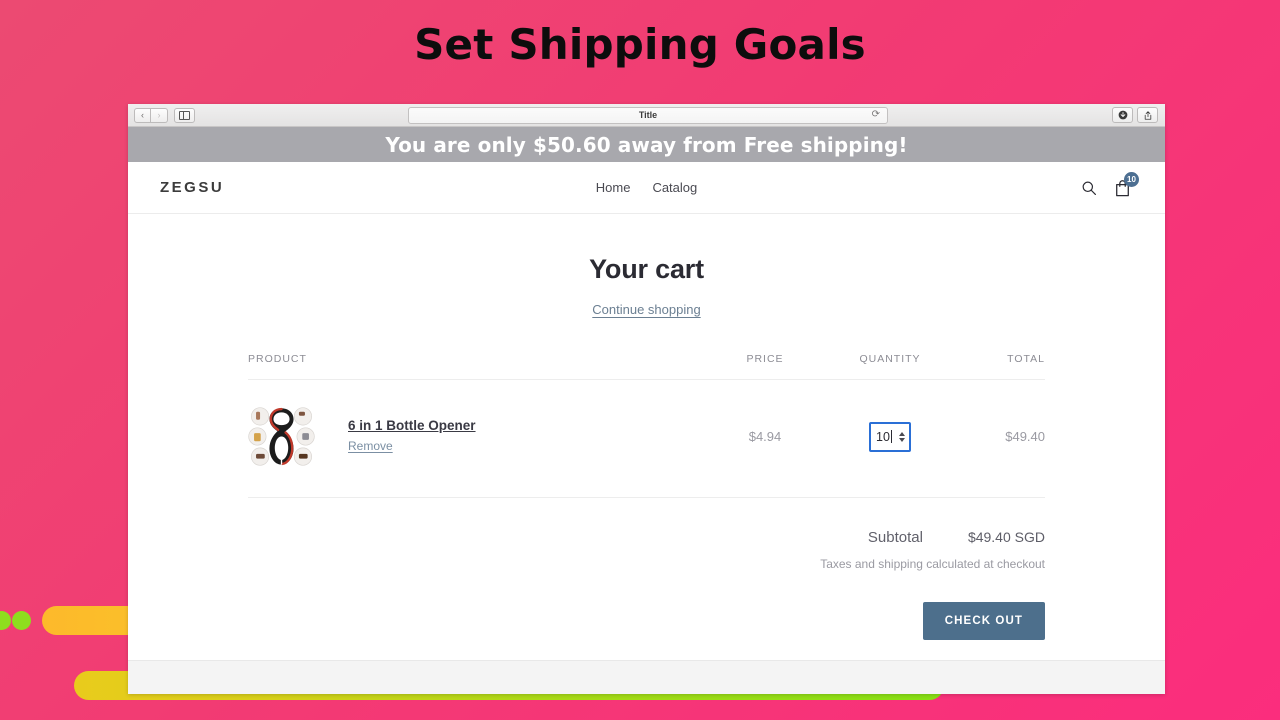 This screenshot has height=720, width=1280. Describe the element at coordinates (370, 446) in the screenshot. I see `remove-item-link: Remove` at that location.